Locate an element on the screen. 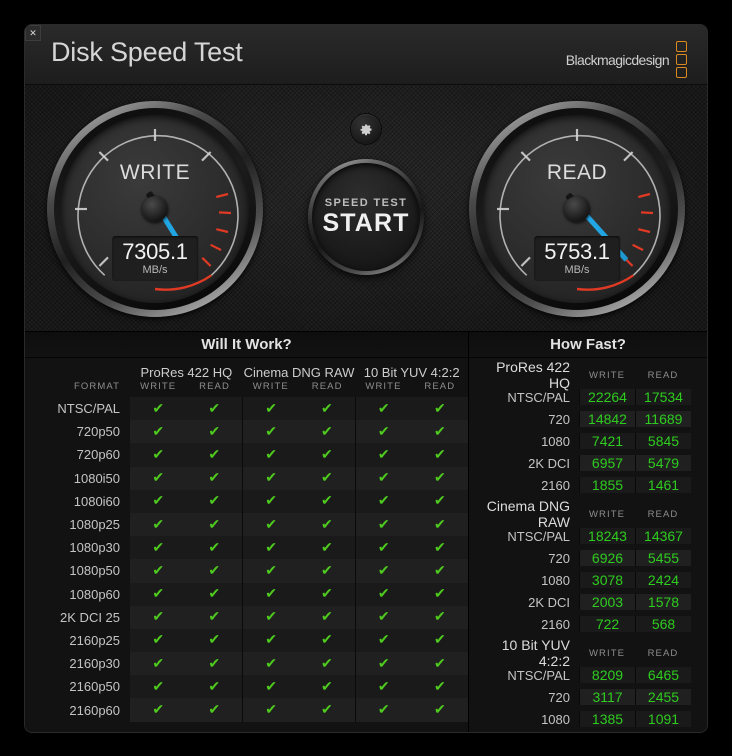 Image resolution: width=732 pixels, height=756 pixels. brand-logo: Blackmagicdesign is located at coordinates (626, 59).